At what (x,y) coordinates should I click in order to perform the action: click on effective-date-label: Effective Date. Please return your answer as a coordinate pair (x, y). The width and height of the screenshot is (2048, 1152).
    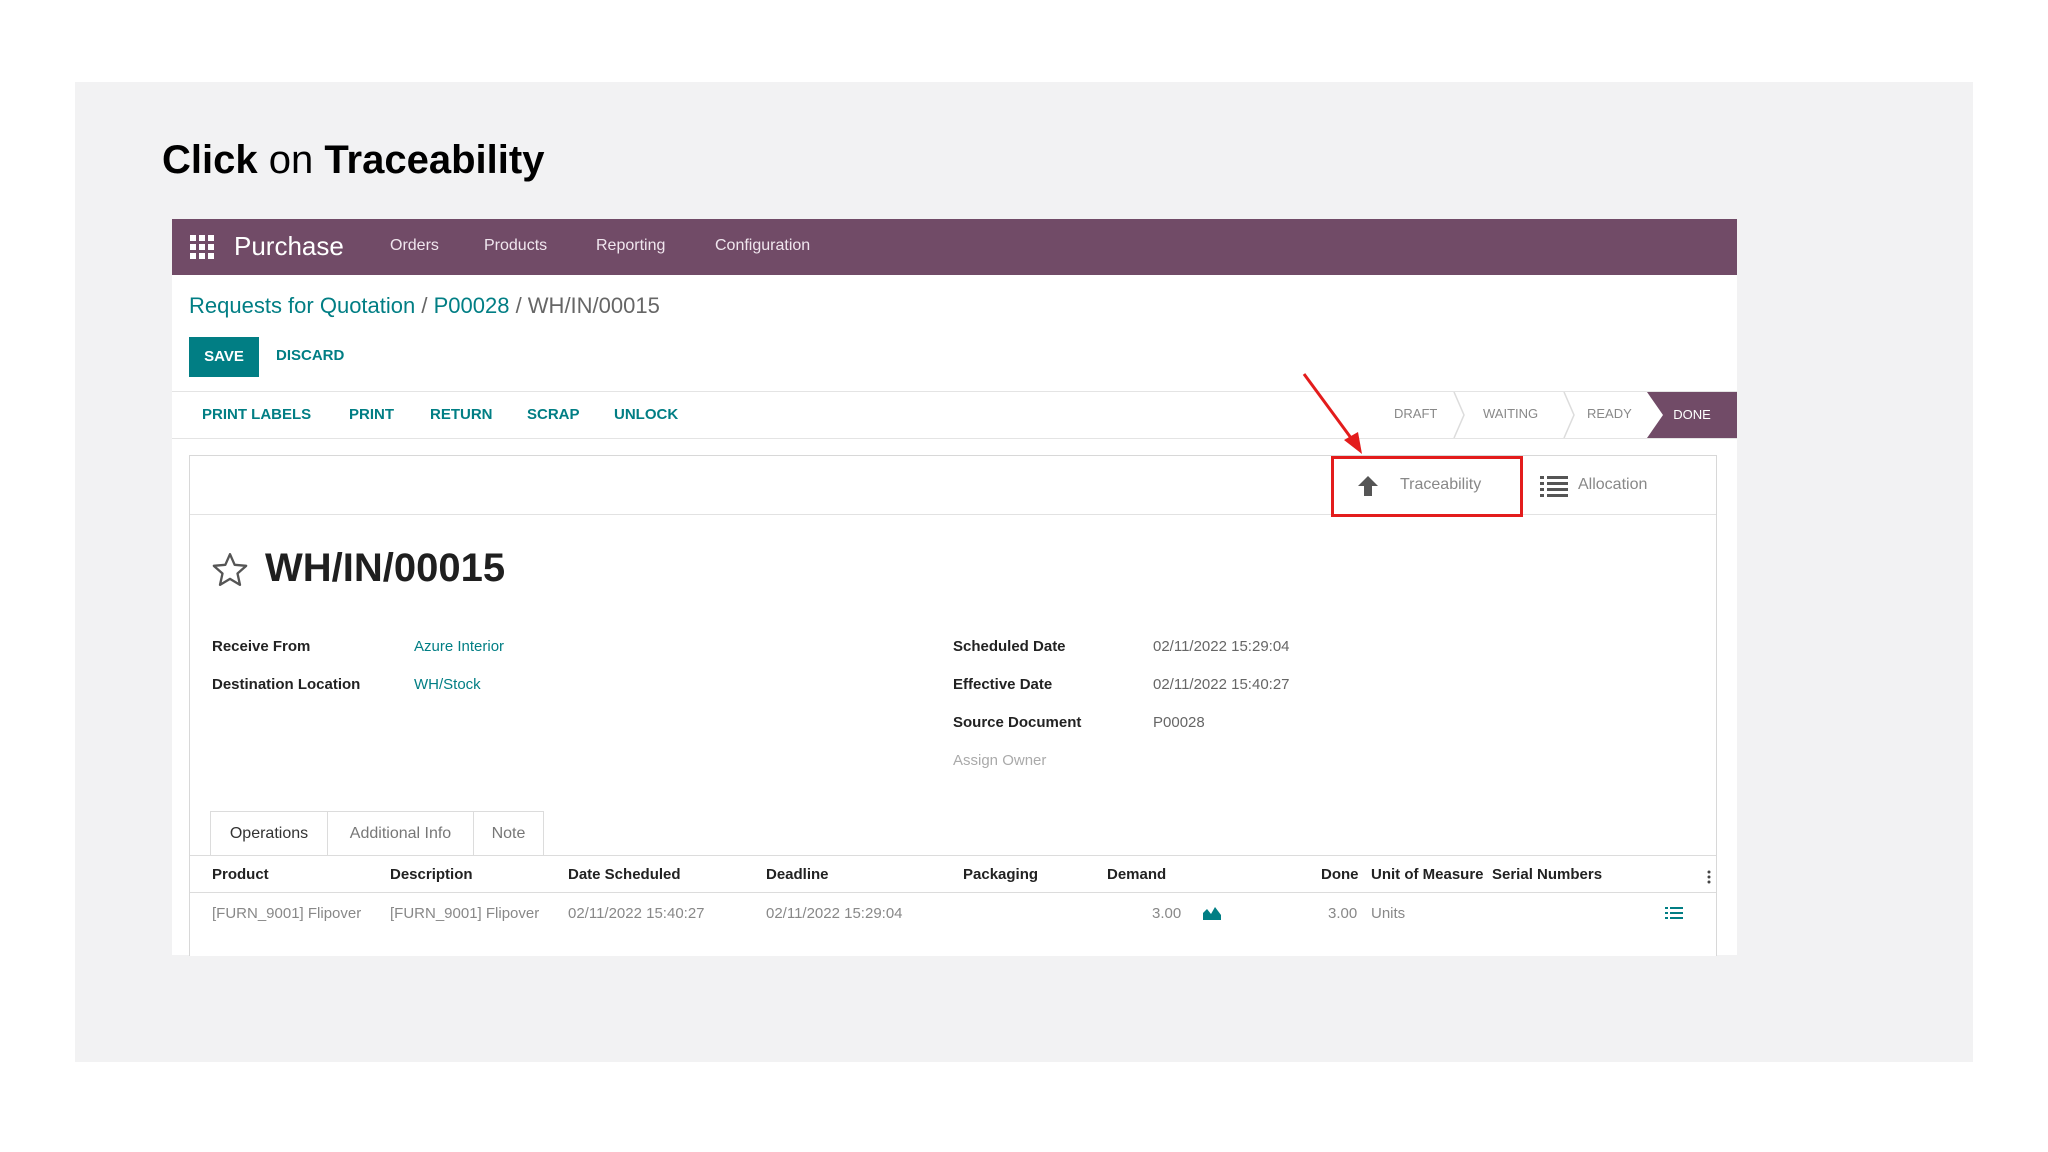
    Looking at the image, I should click on (1003, 684).